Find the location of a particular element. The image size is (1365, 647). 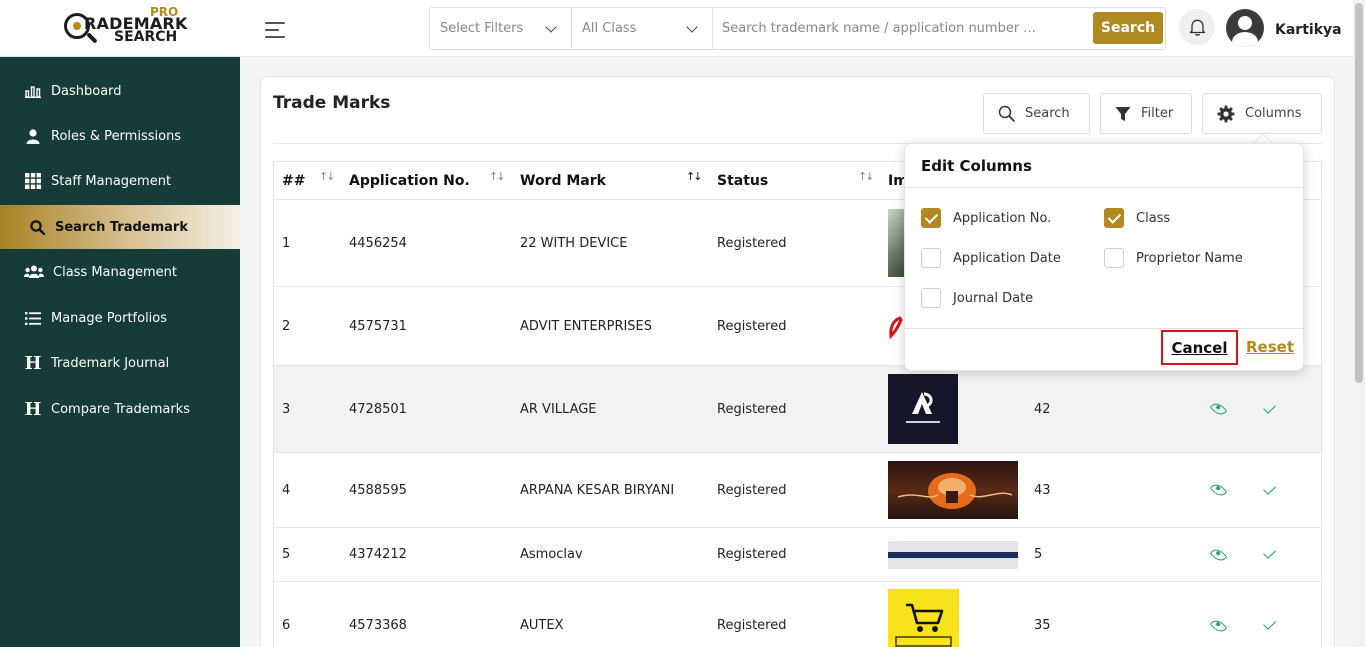

sidebar-item-roles: Roles & Permissions is located at coordinates (120, 136).